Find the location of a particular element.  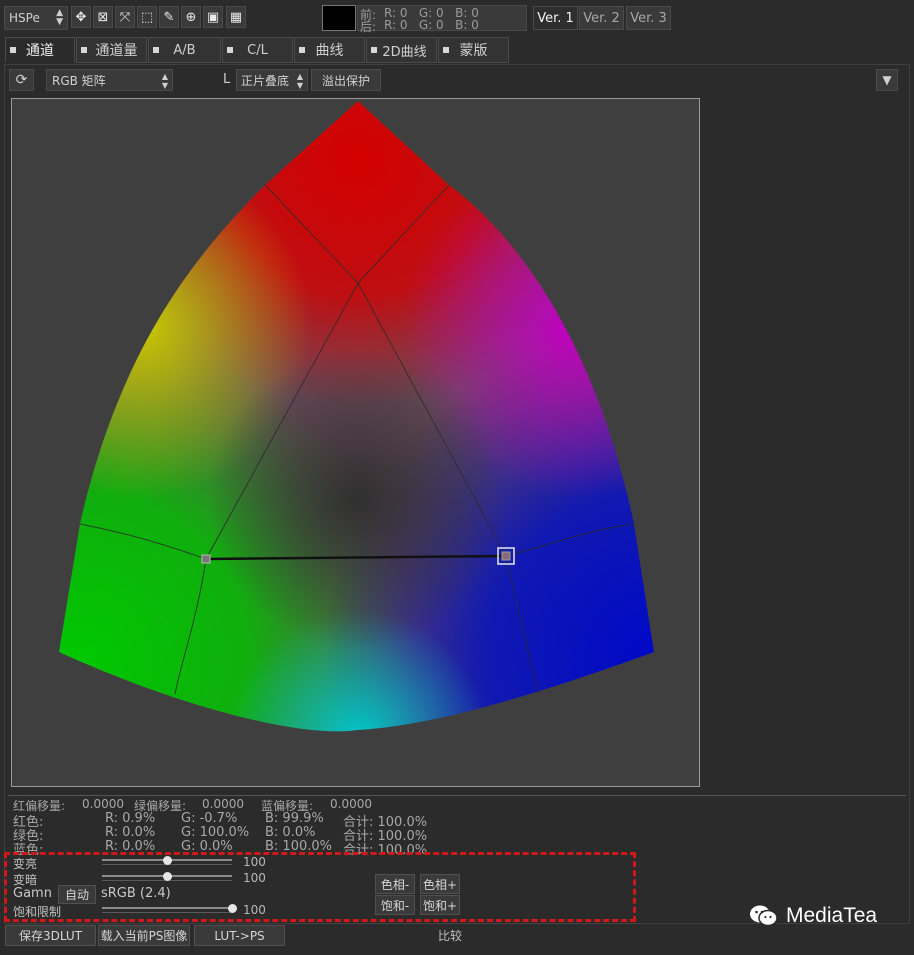

grid-tool-icon: ⊠ is located at coordinates (103, 17).